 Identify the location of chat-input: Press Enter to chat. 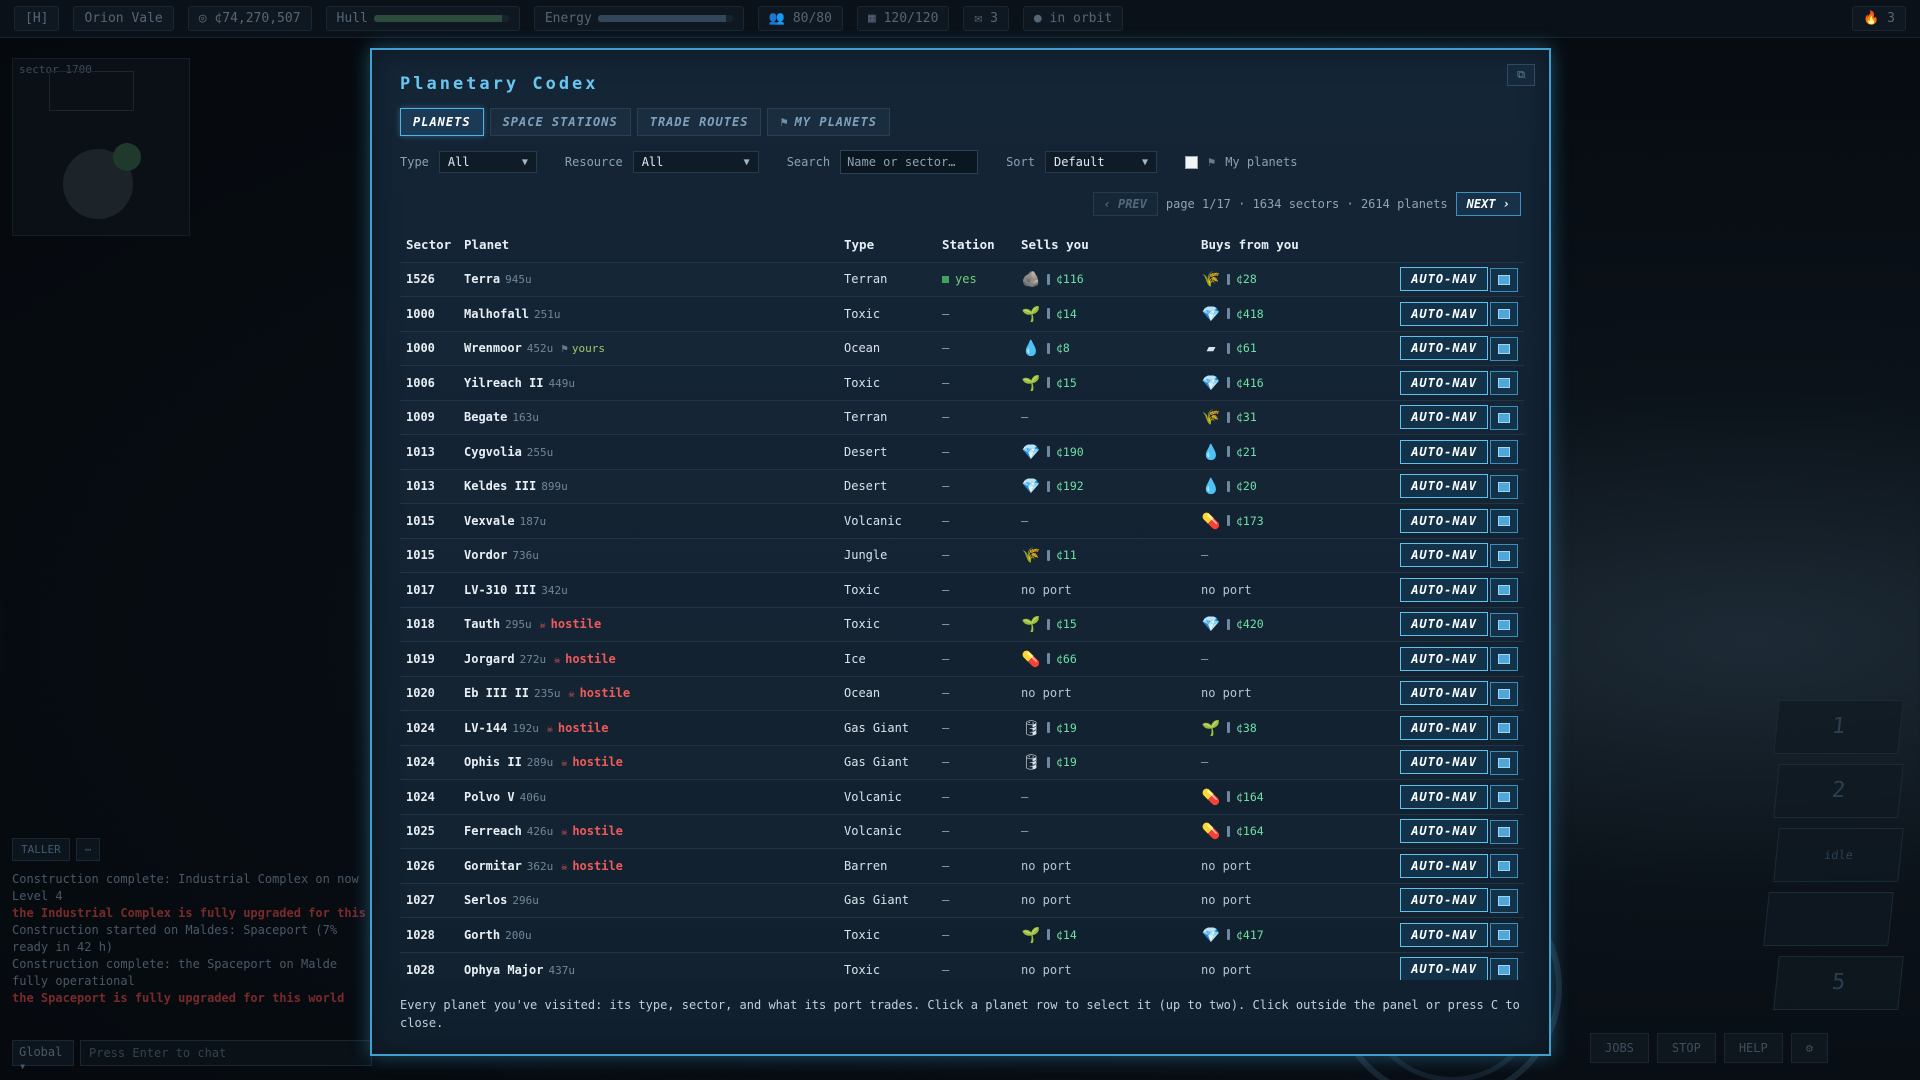
(226, 1053).